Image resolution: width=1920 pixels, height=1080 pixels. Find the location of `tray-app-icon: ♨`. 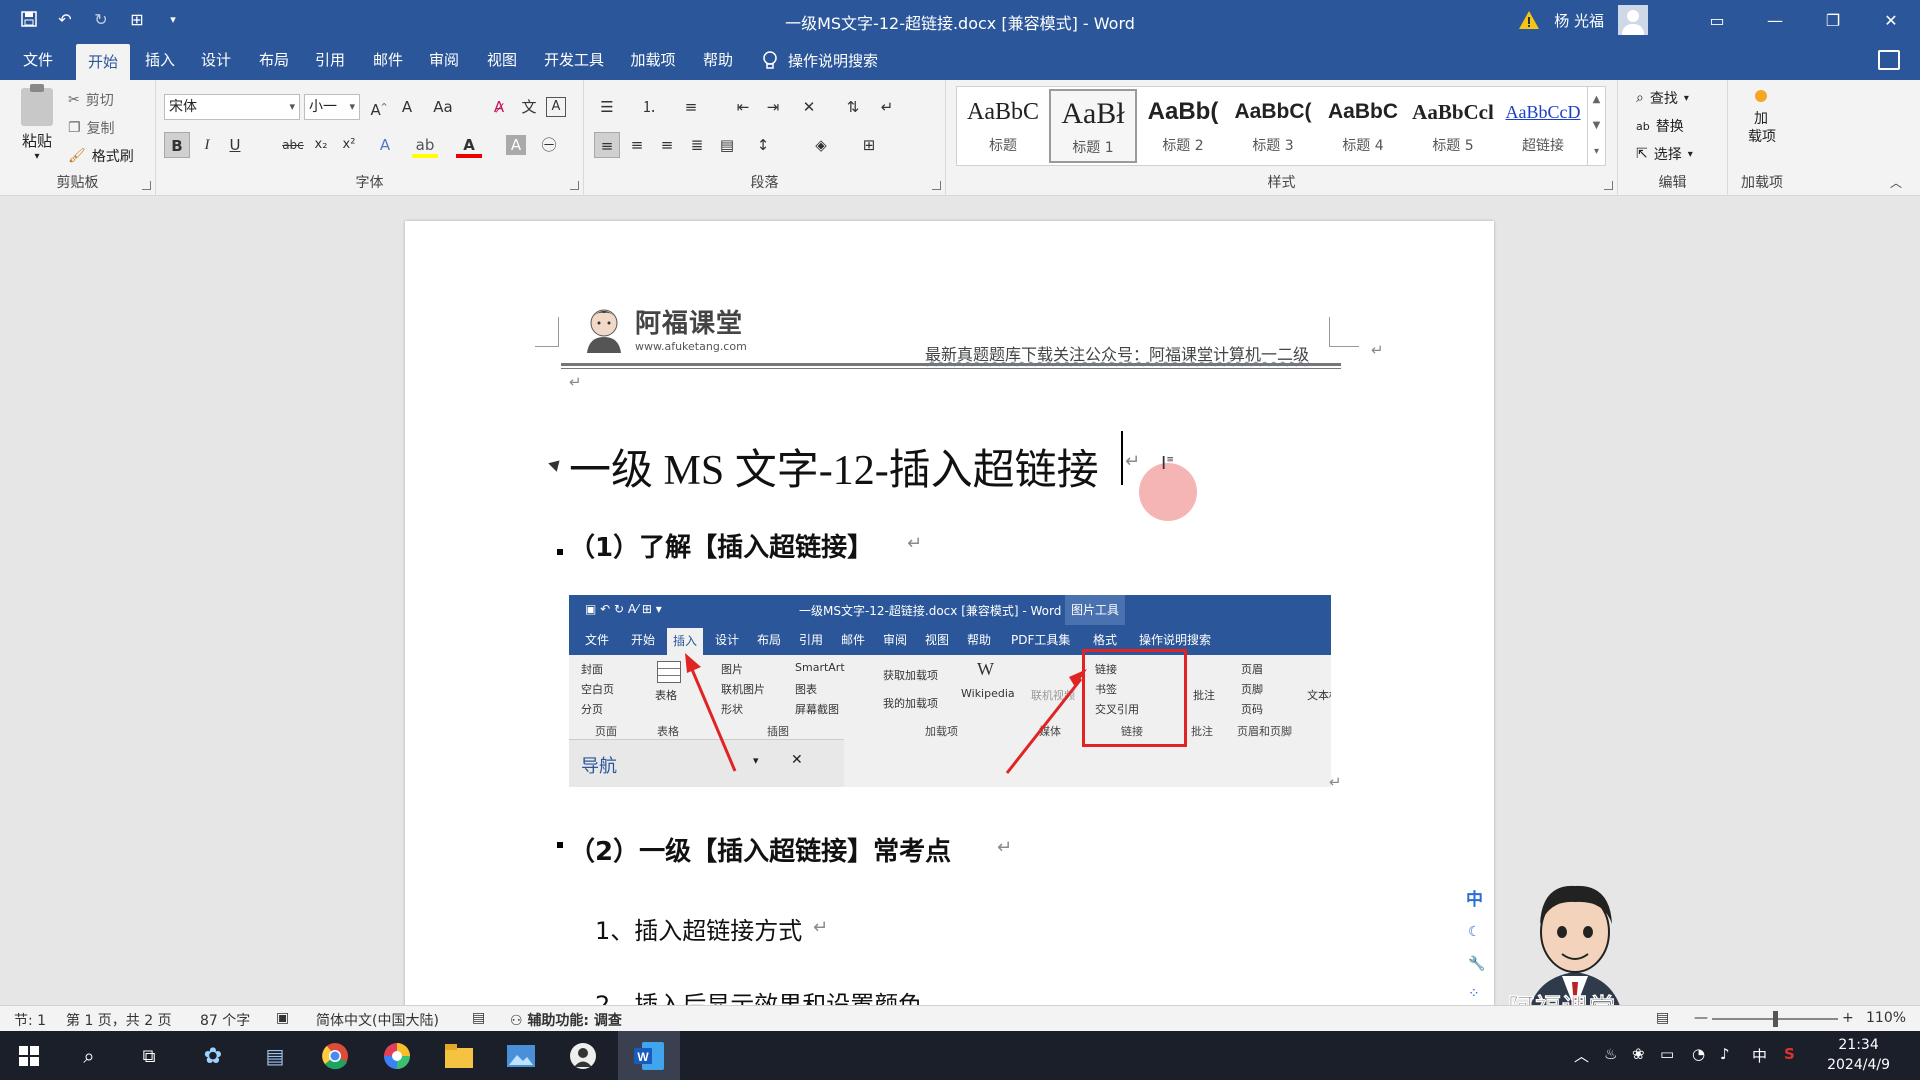

tray-app-icon: ♨ is located at coordinates (1610, 1054).